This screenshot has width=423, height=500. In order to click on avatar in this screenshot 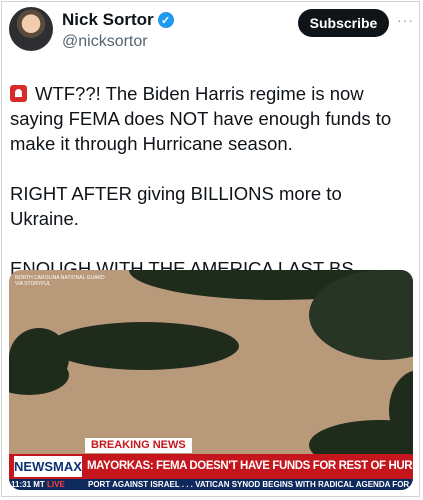, I will do `click(31, 29)`.